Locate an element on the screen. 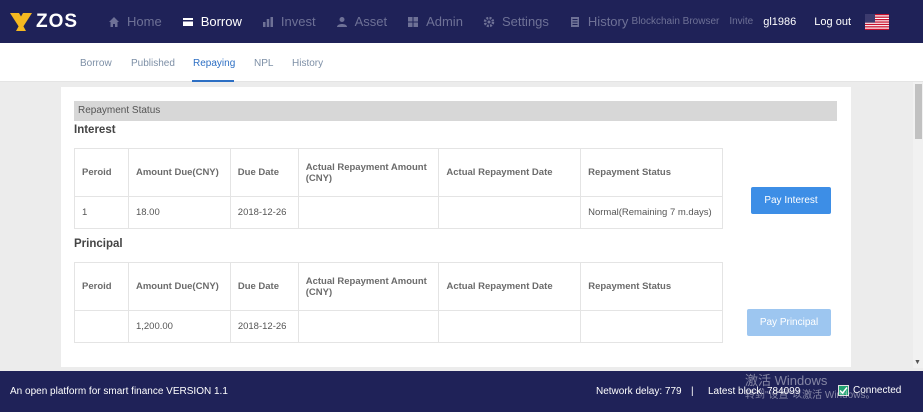 The height and width of the screenshot is (412, 923). subtab-borrow: Borrow is located at coordinates (96, 63).